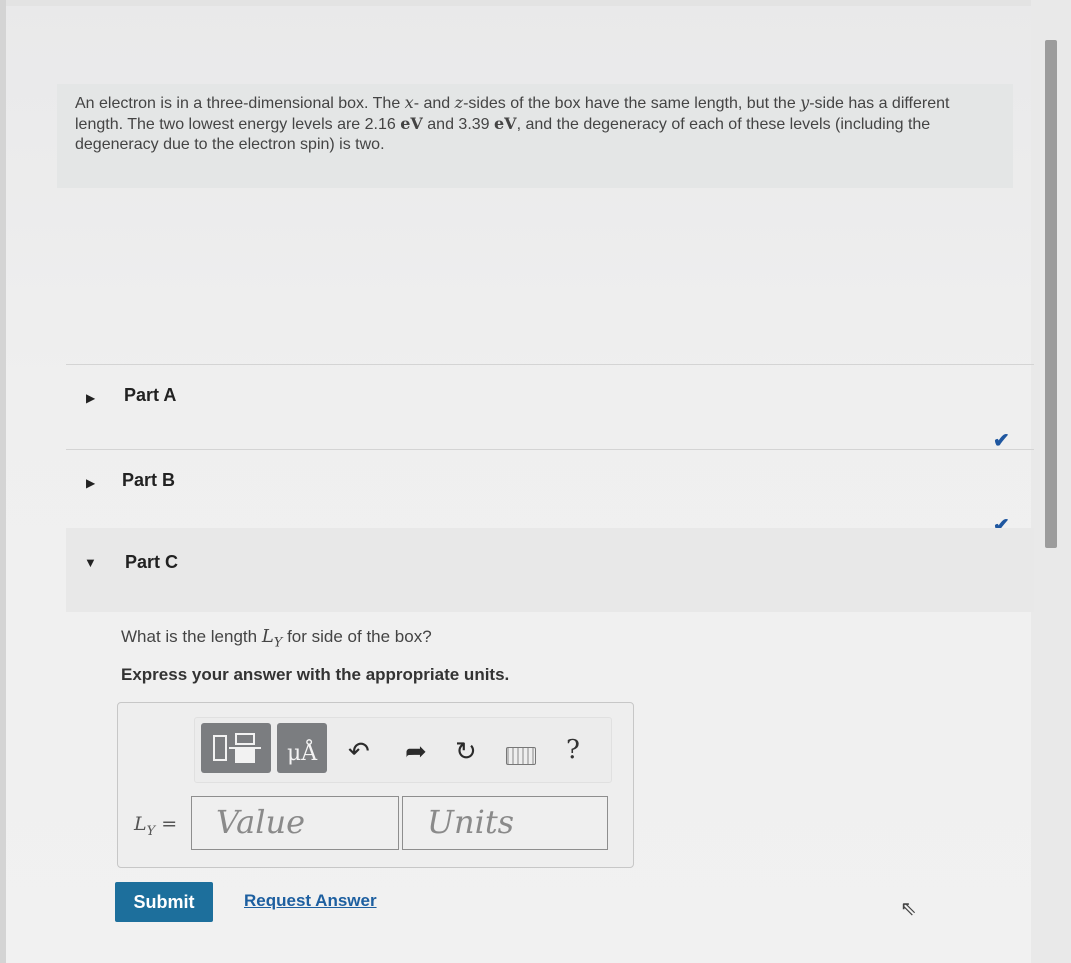 This screenshot has height=963, width=1071. Describe the element at coordinates (908, 909) in the screenshot. I see `mouse-cursor-icon: ⇖` at that location.